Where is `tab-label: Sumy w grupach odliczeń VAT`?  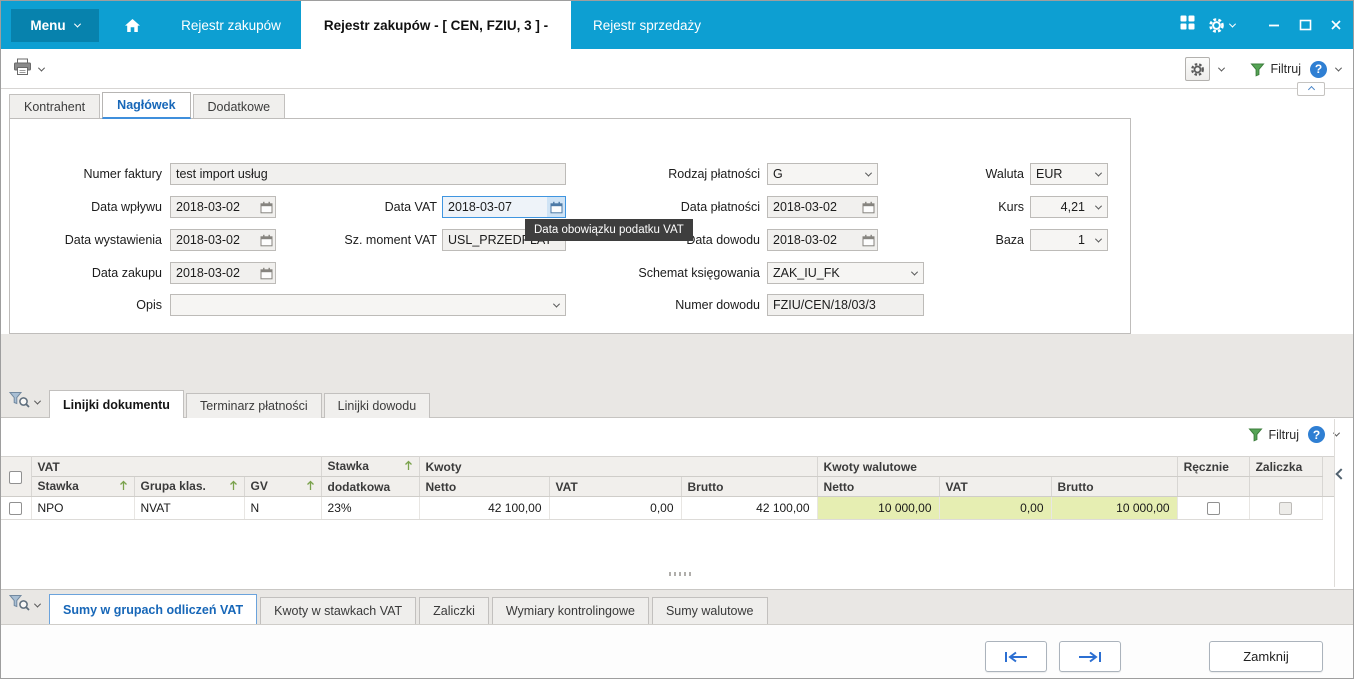 tab-label: Sumy w grupach odliczeń VAT is located at coordinates (153, 609).